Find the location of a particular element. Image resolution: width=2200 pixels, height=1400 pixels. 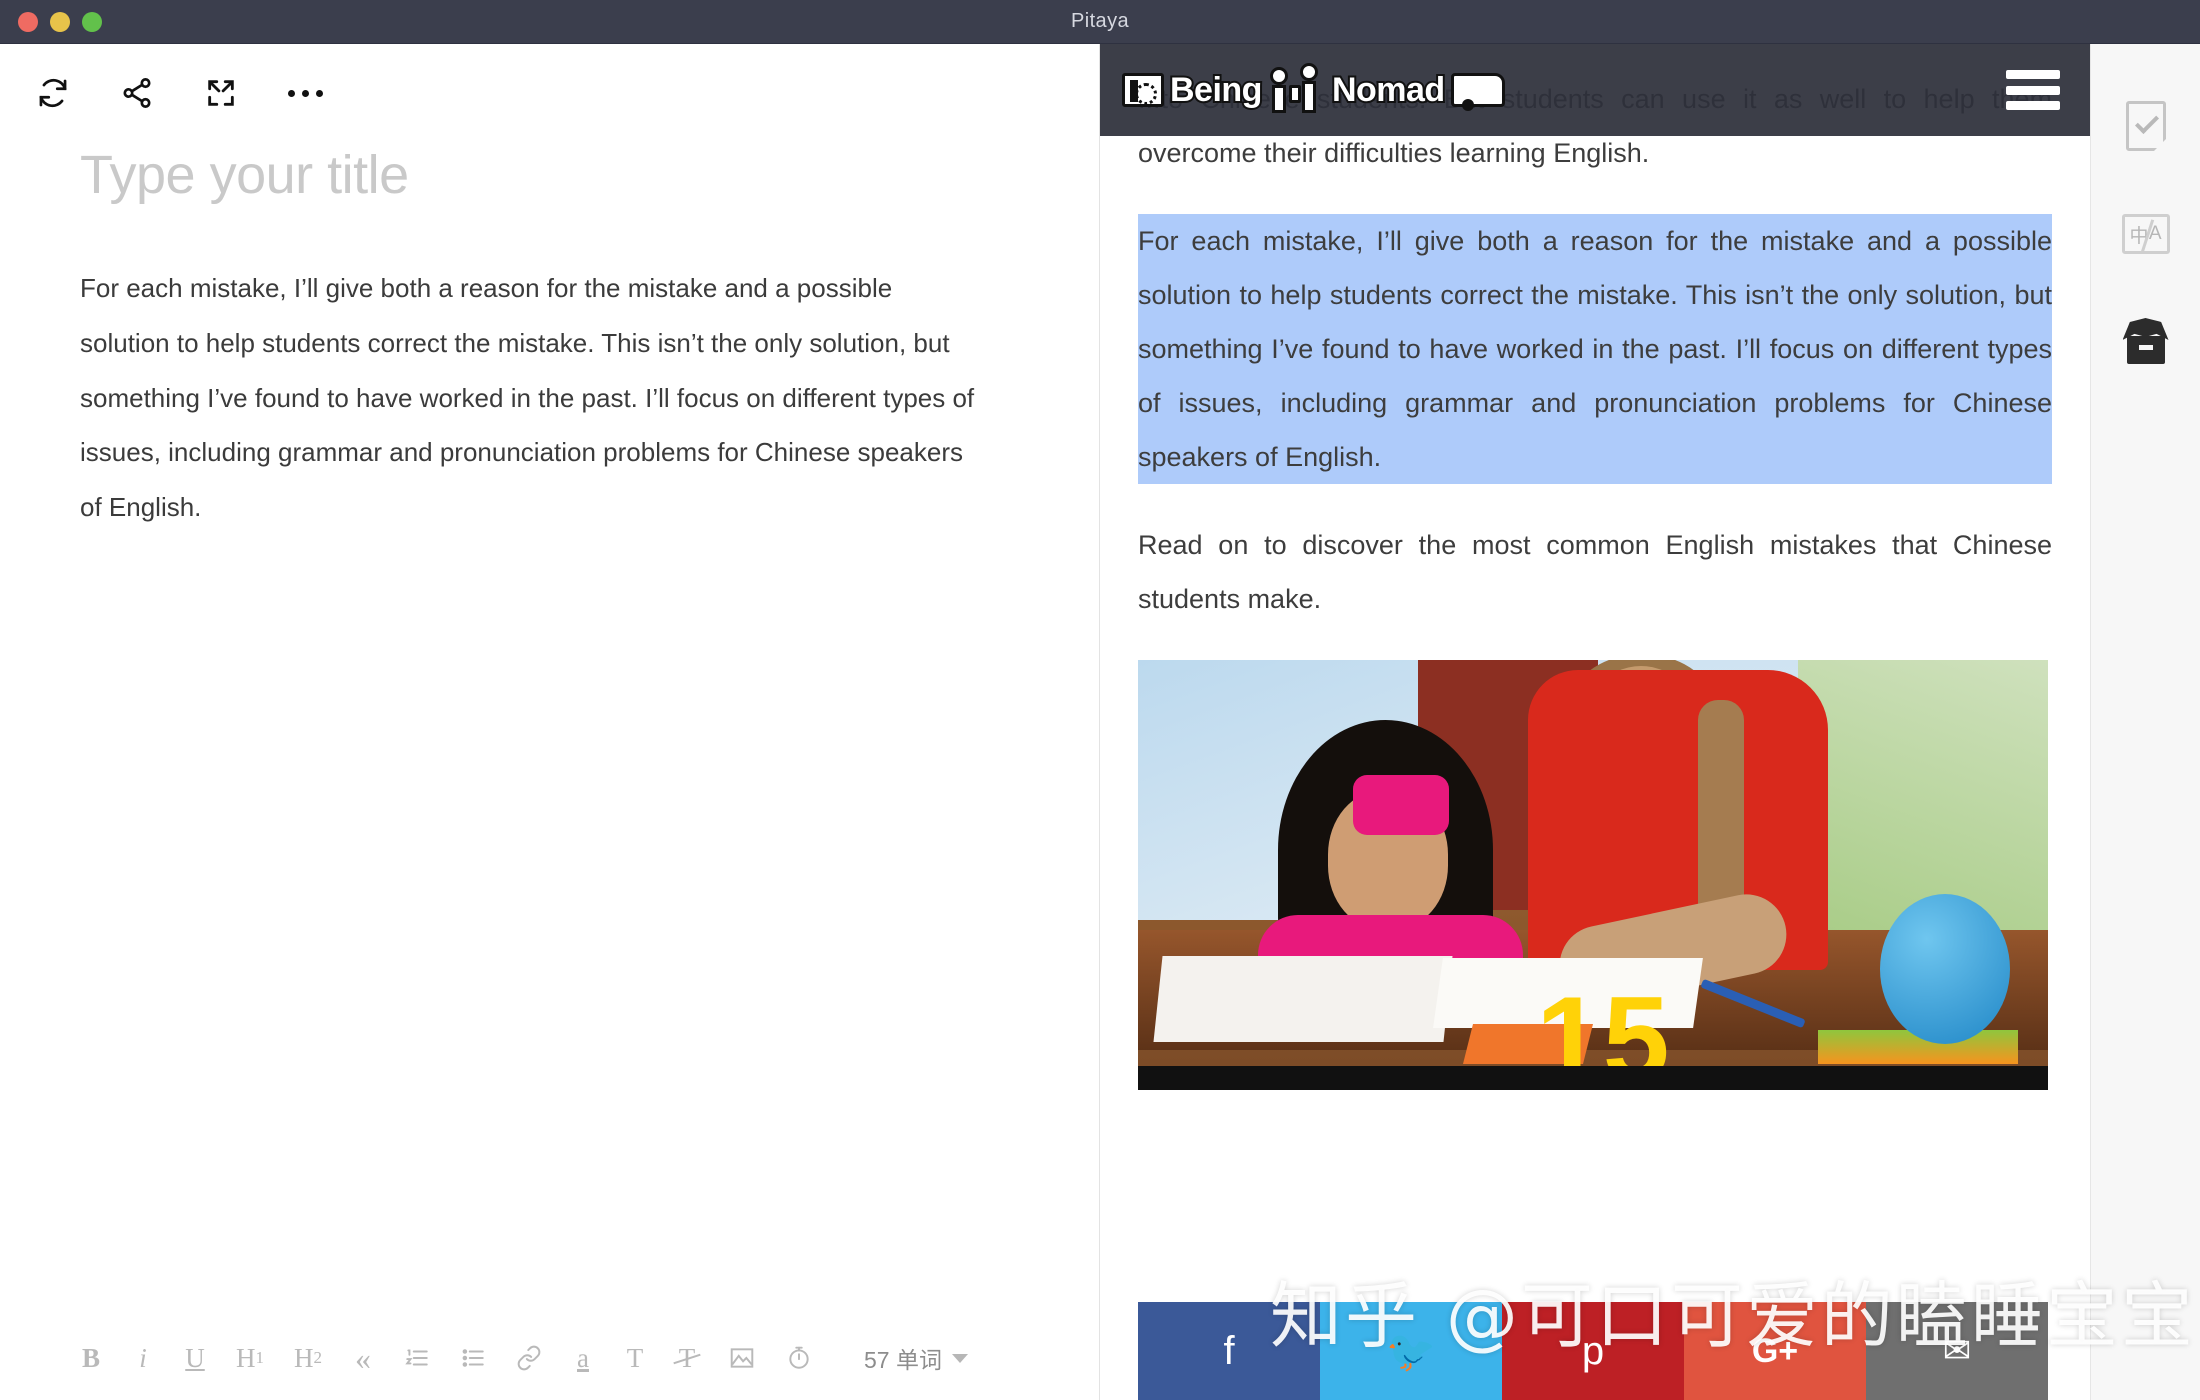

word-count-dropdown: 57 单词 is located at coordinates (916, 1358).